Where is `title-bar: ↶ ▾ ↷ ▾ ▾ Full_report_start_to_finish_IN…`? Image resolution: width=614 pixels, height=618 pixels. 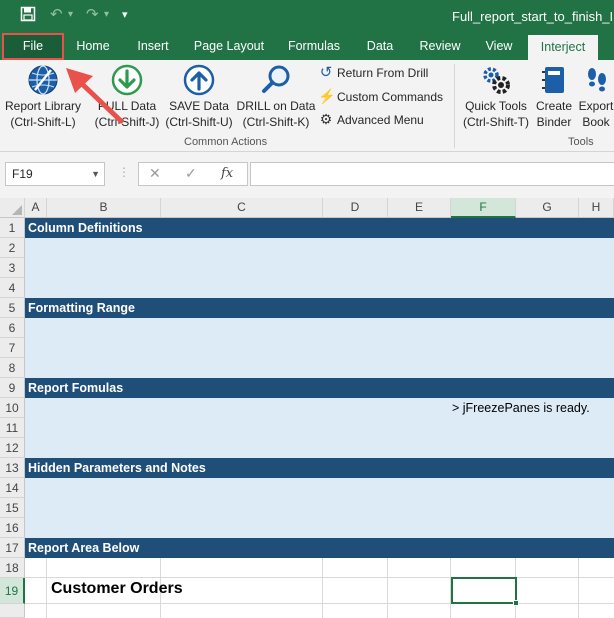
title-bar: ↶ ▾ ↷ ▾ ▾ Full_report_start_to_finish_IN… is located at coordinates (307, 16).